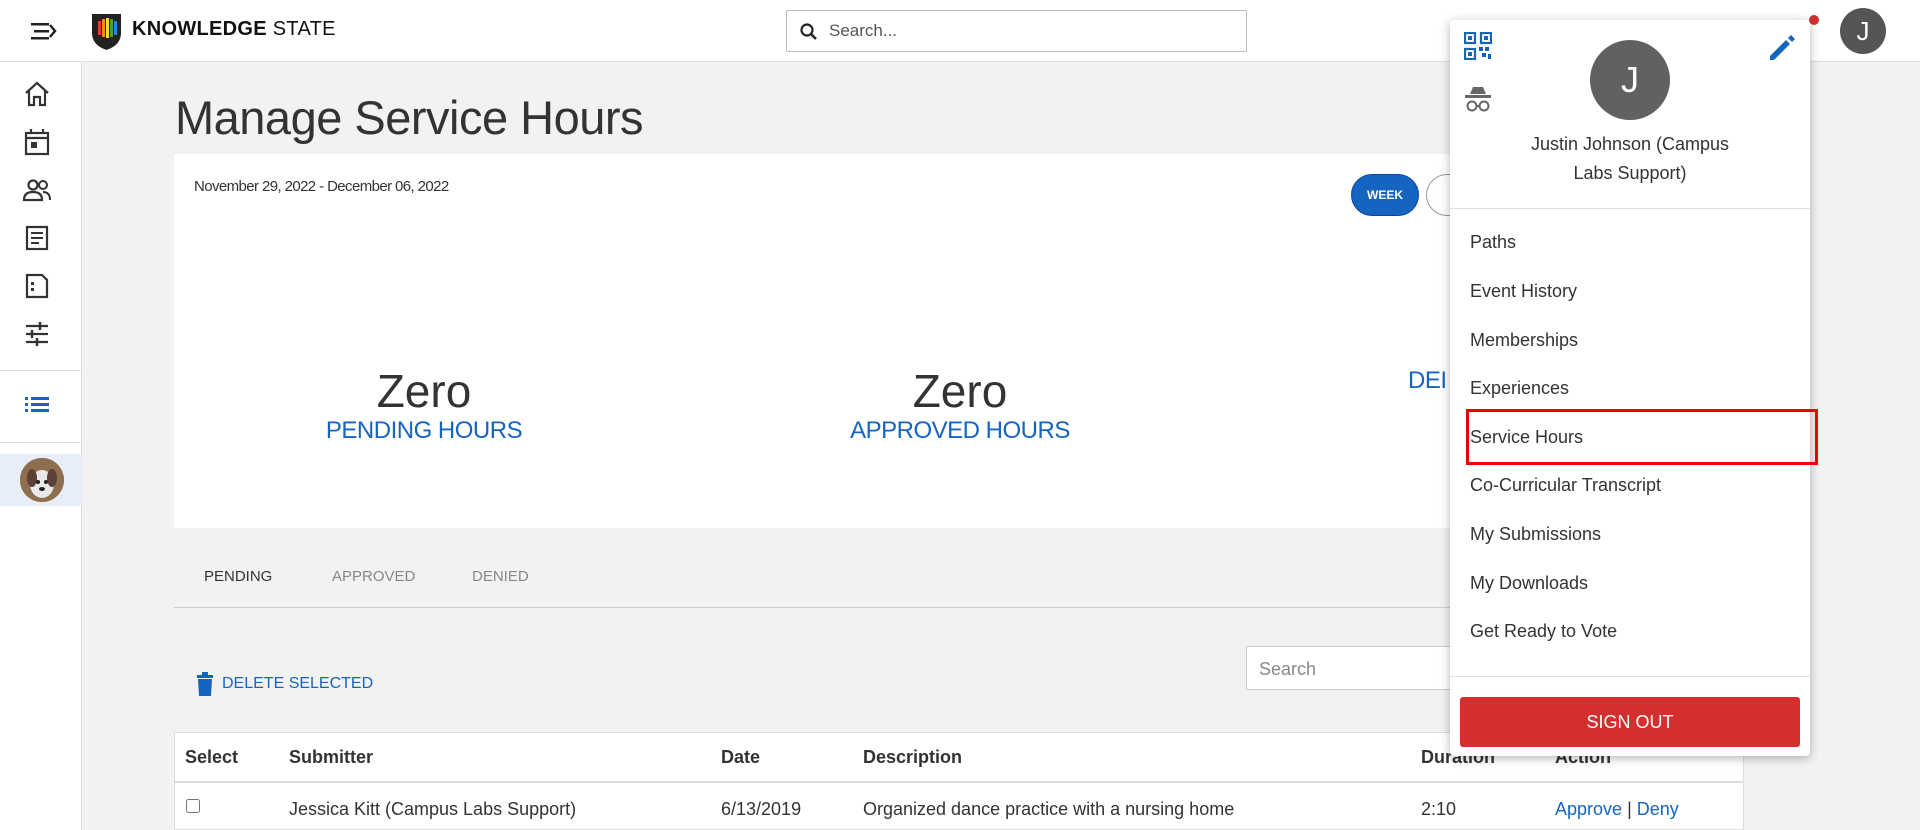  What do you see at coordinates (331, 757) in the screenshot?
I see `column-header-submitter: Submitter` at bounding box center [331, 757].